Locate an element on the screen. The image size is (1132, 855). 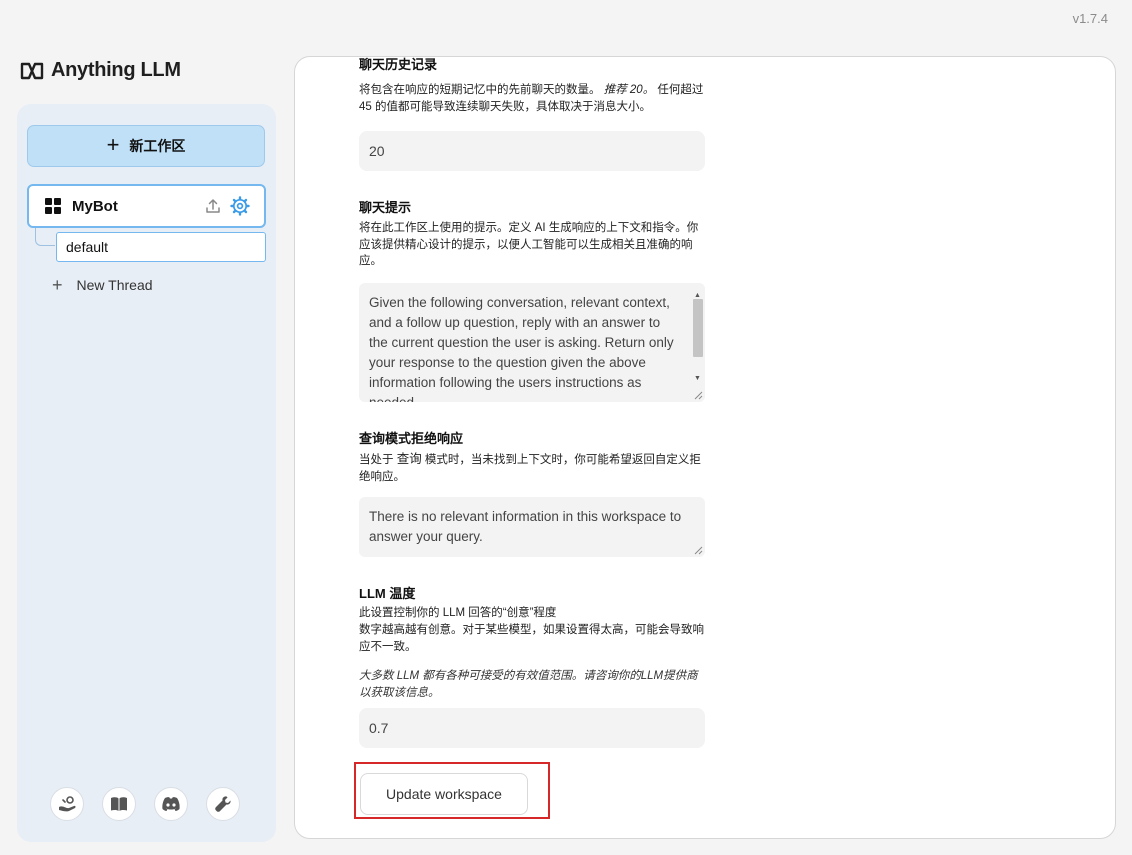
workspace-name: MyBot is located at coordinates (95, 206).